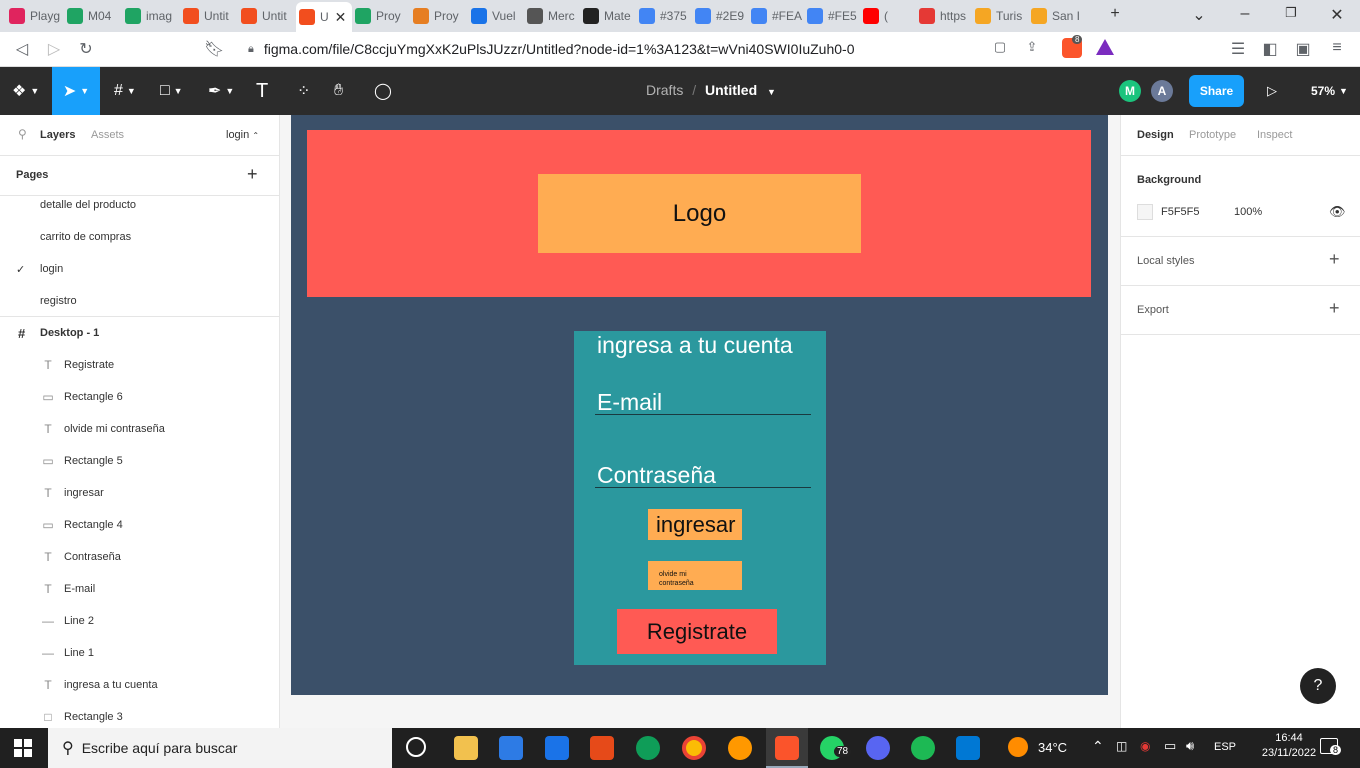  Describe the element at coordinates (511, 748) in the screenshot. I see `store-icon` at that location.